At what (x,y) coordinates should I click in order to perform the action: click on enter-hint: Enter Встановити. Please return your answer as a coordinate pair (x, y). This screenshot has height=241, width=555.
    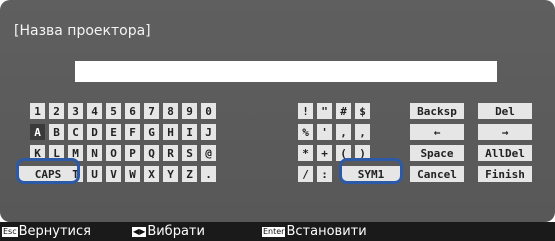
    Looking at the image, I should click on (314, 231).